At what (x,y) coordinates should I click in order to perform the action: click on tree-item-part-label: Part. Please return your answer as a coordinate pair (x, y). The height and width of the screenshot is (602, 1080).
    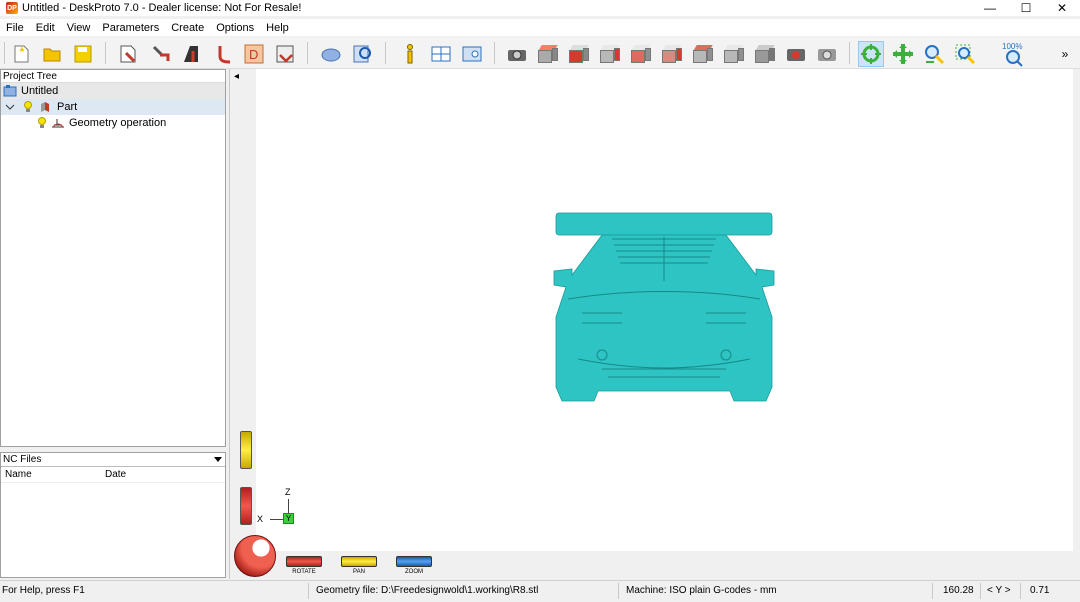
    Looking at the image, I should click on (67, 107).